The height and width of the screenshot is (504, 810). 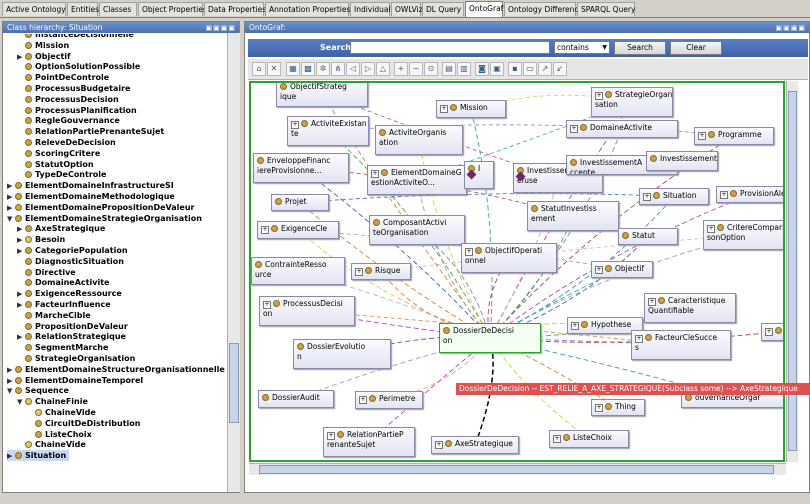 I want to click on graph-node-composant-activite: ComposantActivi teOrganisation, so click(x=417, y=230).